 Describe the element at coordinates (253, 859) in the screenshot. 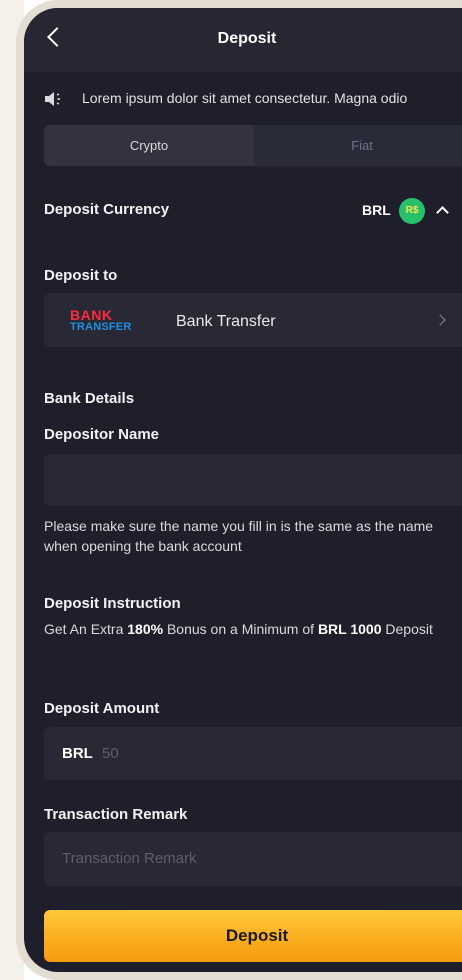

I see `transaction-remark-input: Transaction Remark` at that location.